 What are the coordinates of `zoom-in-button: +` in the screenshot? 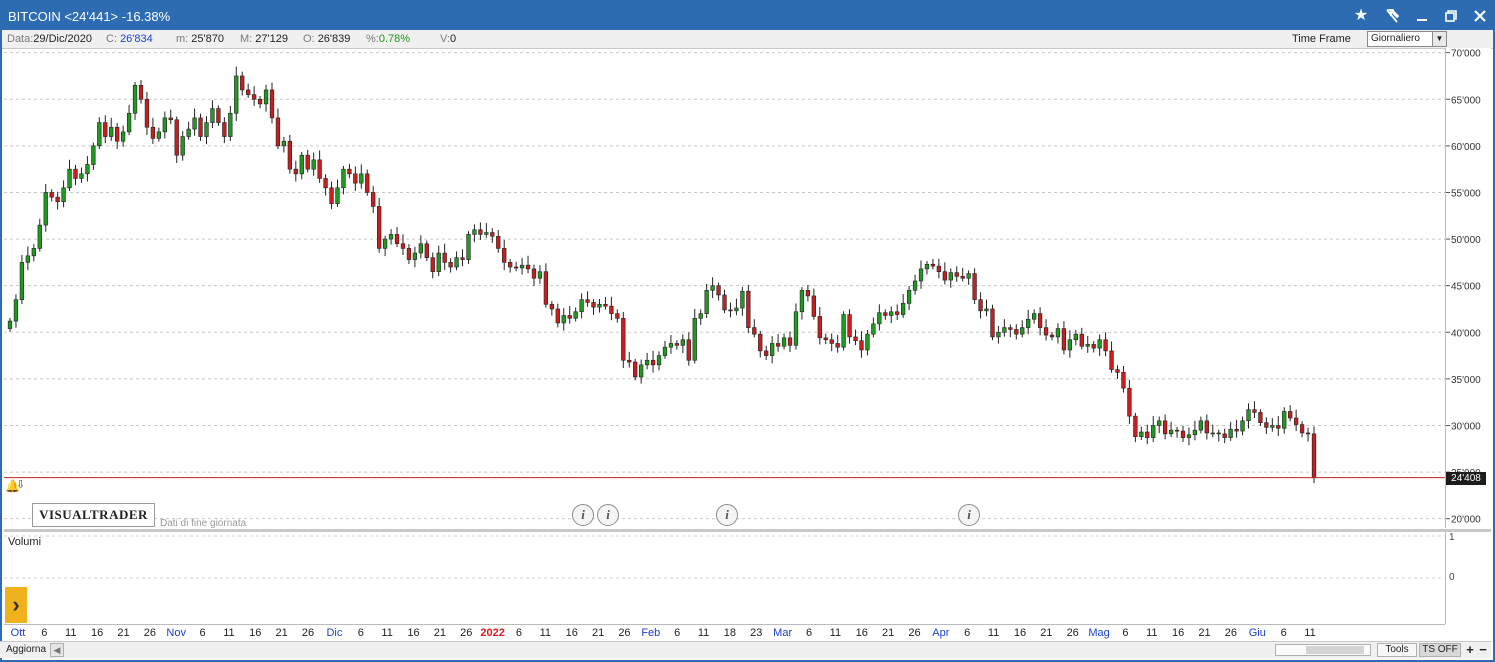 It's located at (1470, 650).